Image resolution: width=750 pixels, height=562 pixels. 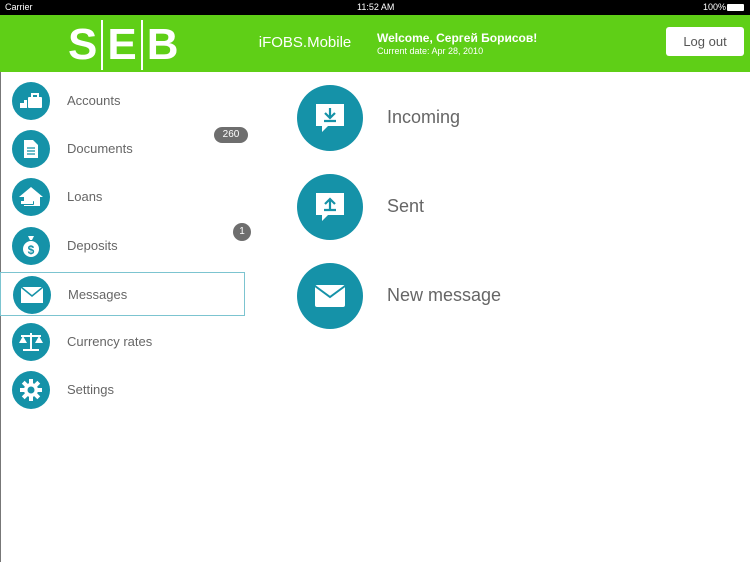 What do you see at coordinates (497, 207) in the screenshot?
I see `sent-button: Sent` at bounding box center [497, 207].